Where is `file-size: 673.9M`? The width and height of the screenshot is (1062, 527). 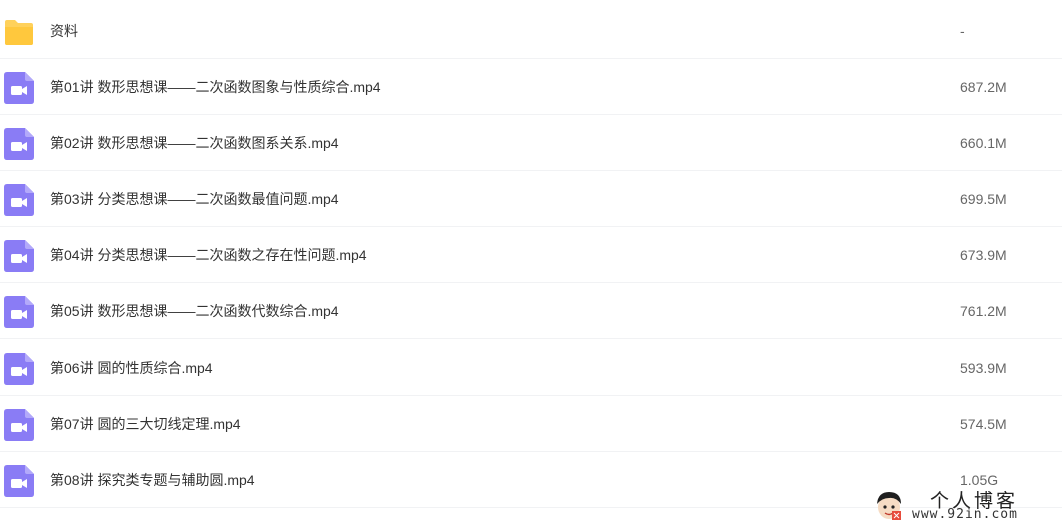
file-size: 673.9M is located at coordinates (983, 255).